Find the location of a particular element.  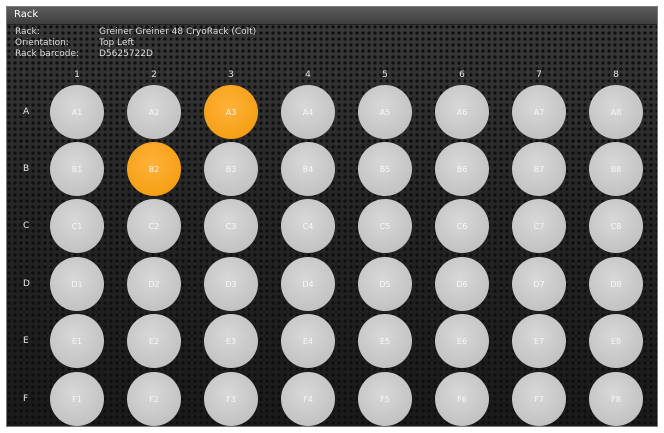

well-A3: A3 is located at coordinates (231, 112).